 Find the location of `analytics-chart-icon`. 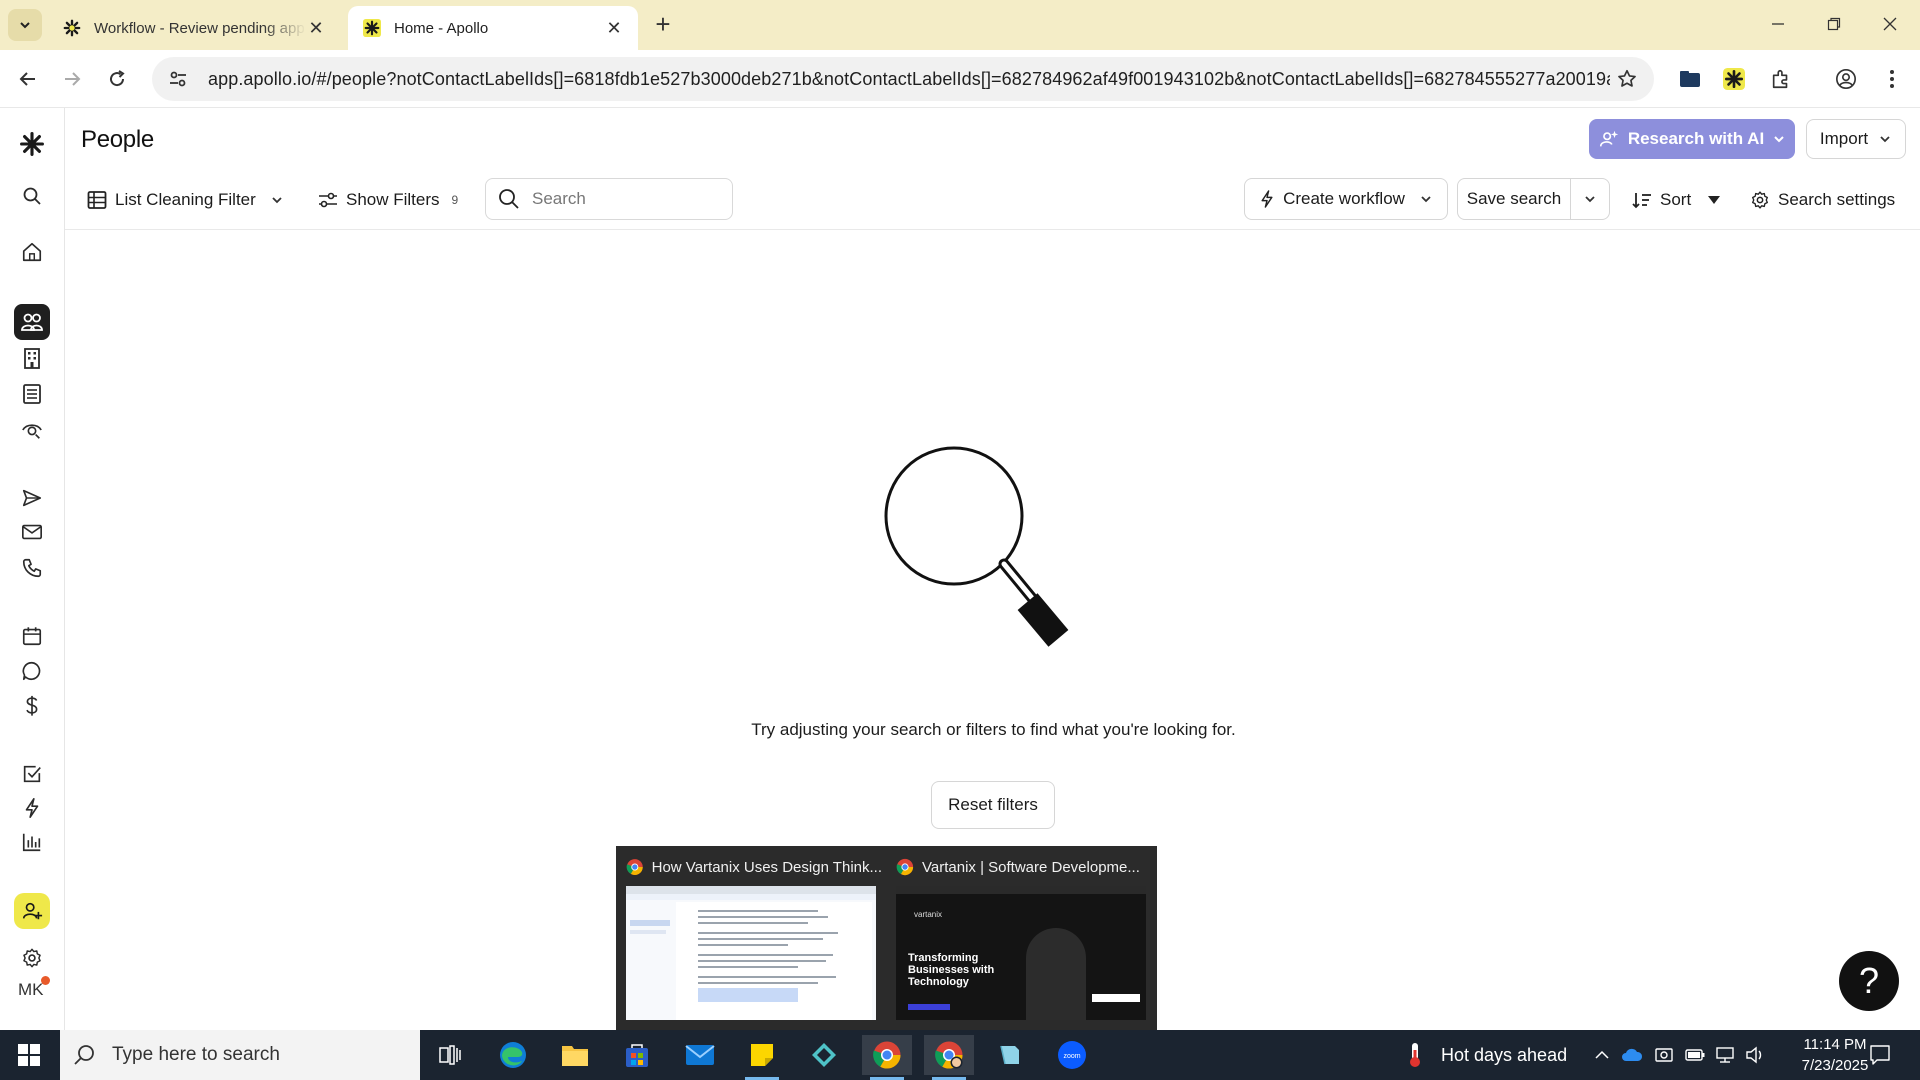

analytics-chart-icon is located at coordinates (32, 842).